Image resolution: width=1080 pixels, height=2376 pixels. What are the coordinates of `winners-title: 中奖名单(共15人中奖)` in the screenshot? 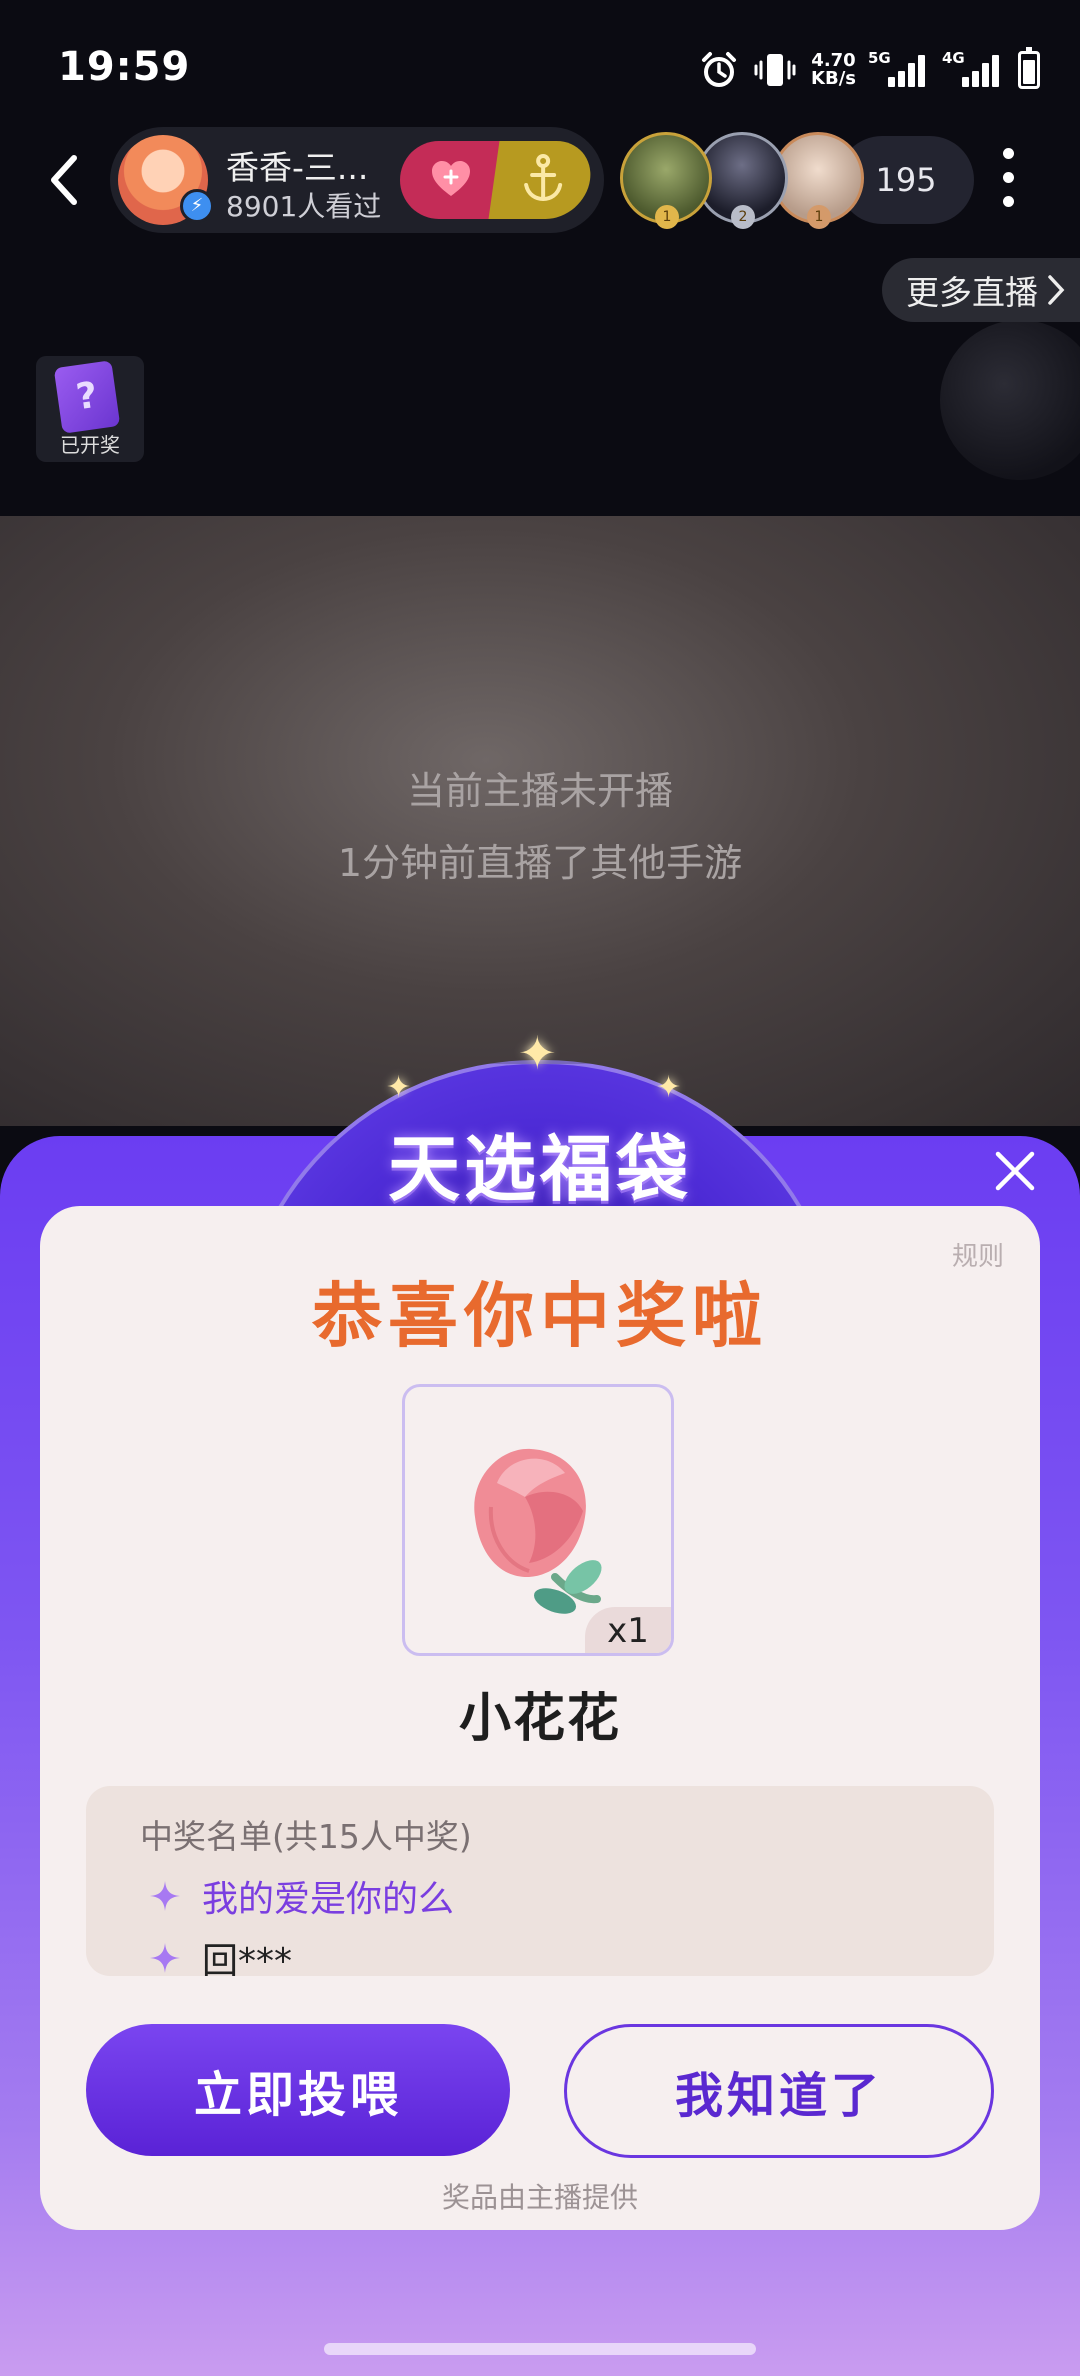 It's located at (306, 1836).